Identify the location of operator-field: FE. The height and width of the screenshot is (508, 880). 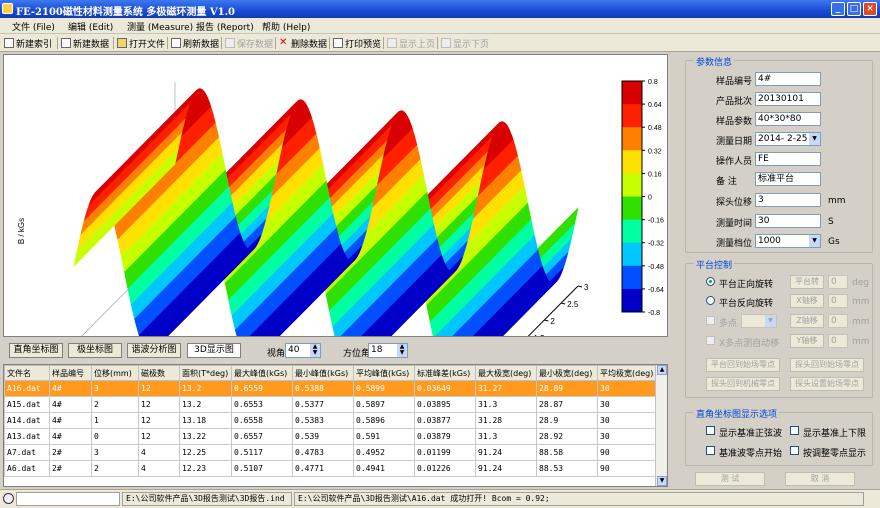
(788, 159).